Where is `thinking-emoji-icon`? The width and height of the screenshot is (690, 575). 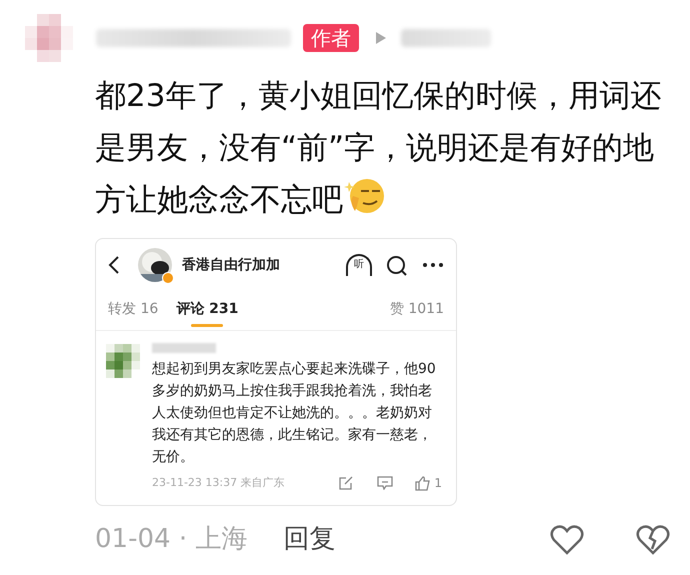
thinking-emoji-icon is located at coordinates (364, 196).